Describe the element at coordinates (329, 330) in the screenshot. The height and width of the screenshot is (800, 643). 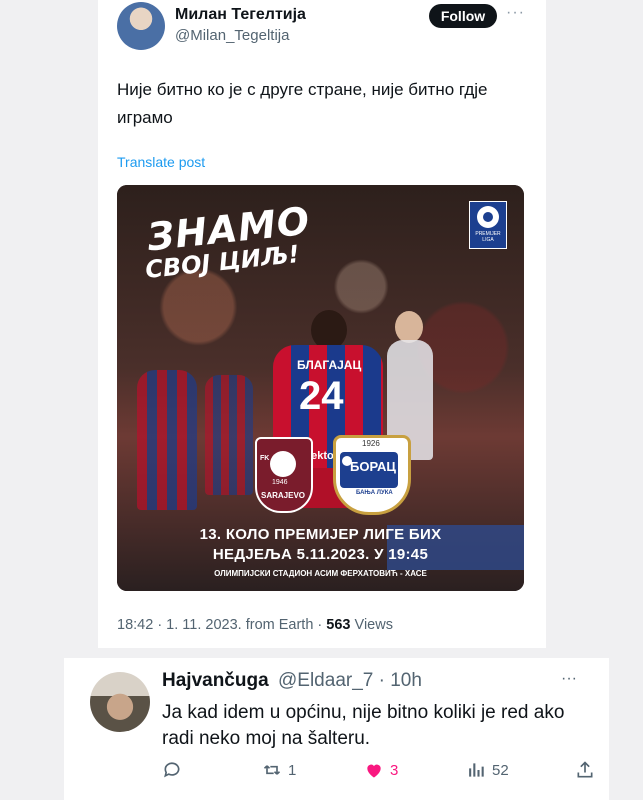
I see `player-head` at that location.